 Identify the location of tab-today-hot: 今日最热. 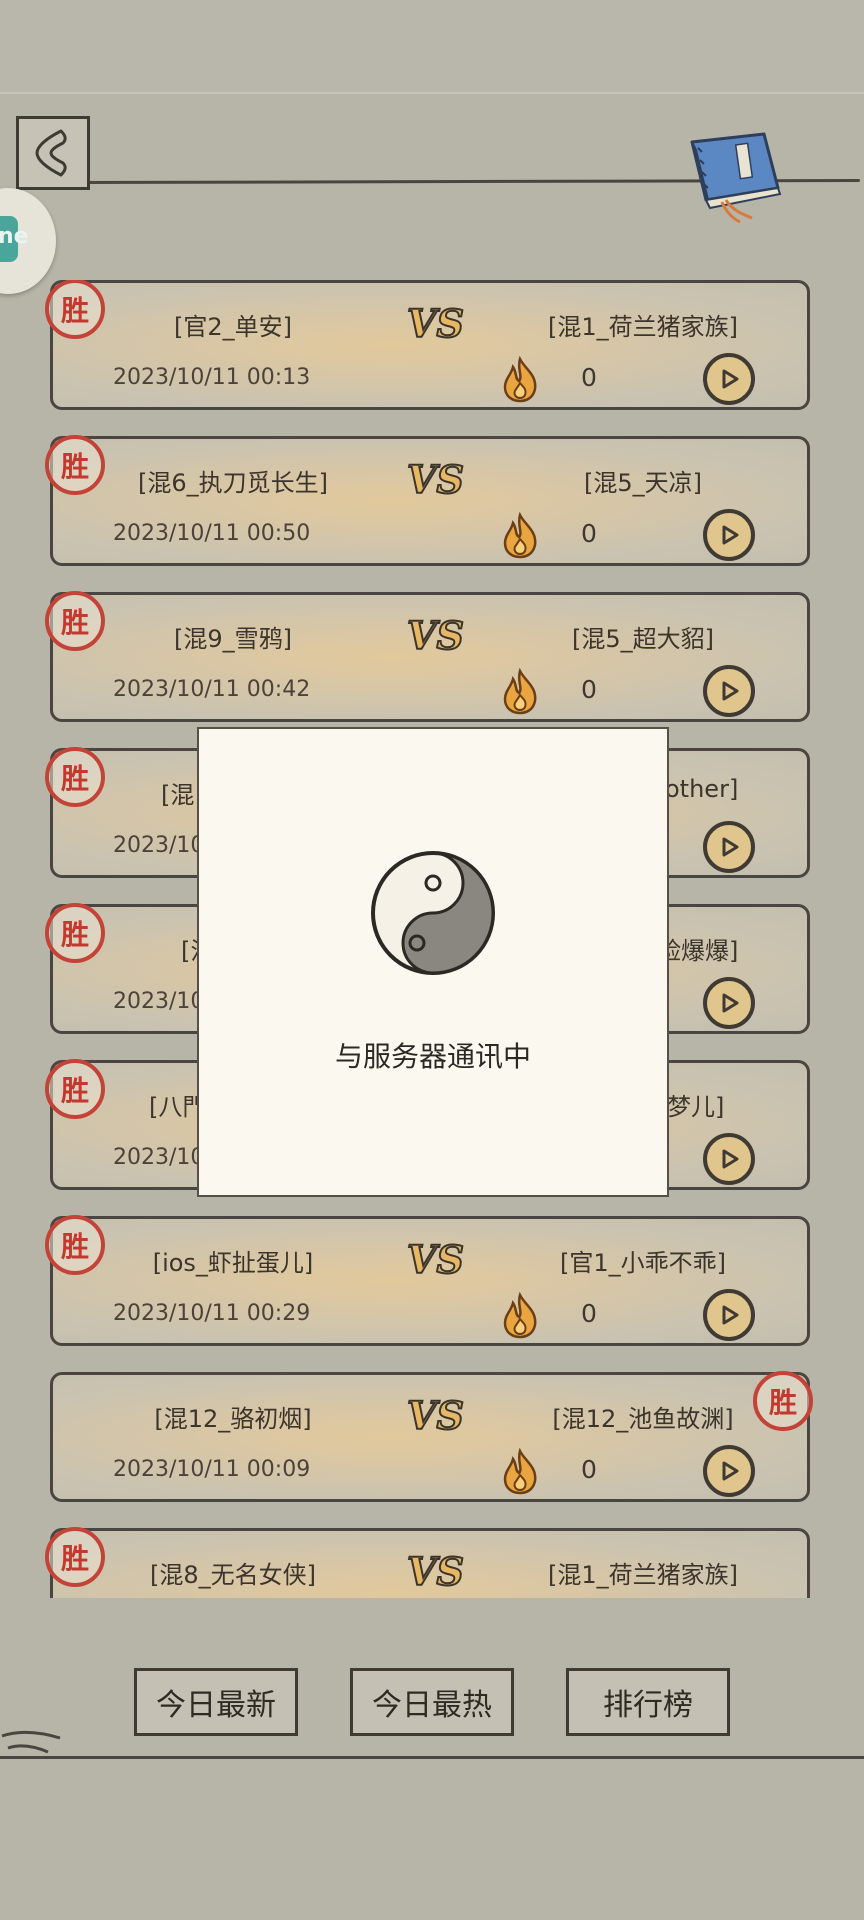
(432, 1702).